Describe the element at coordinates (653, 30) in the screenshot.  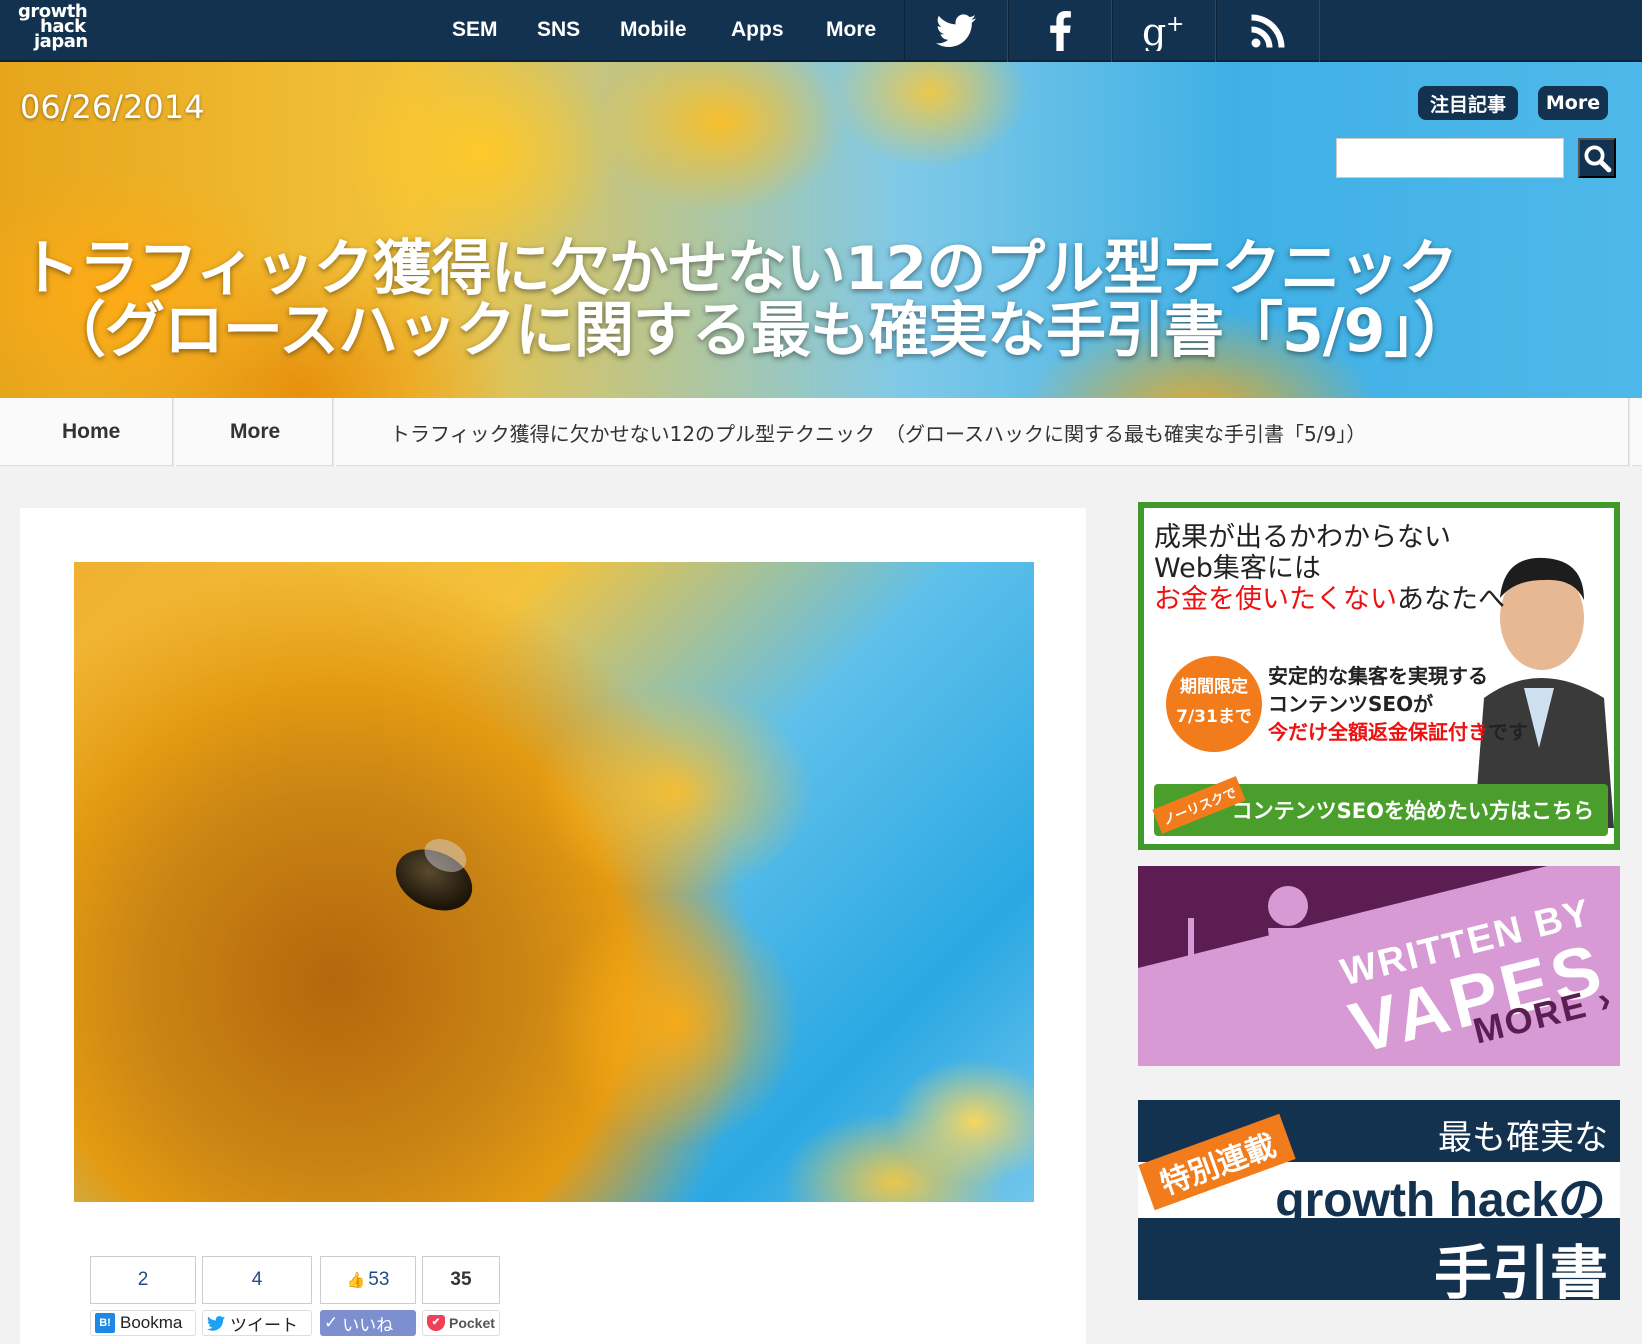
I see `nav-item-mobile: Mobile` at that location.